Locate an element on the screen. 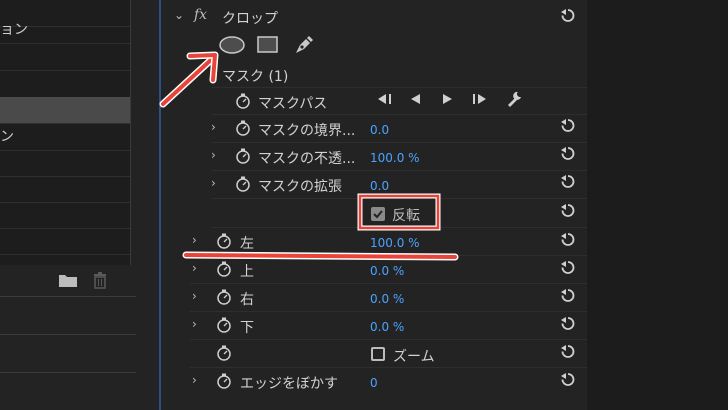 Image resolution: width=728 pixels, height=410 pixels. annotation-arrow is located at coordinates (189, 79).